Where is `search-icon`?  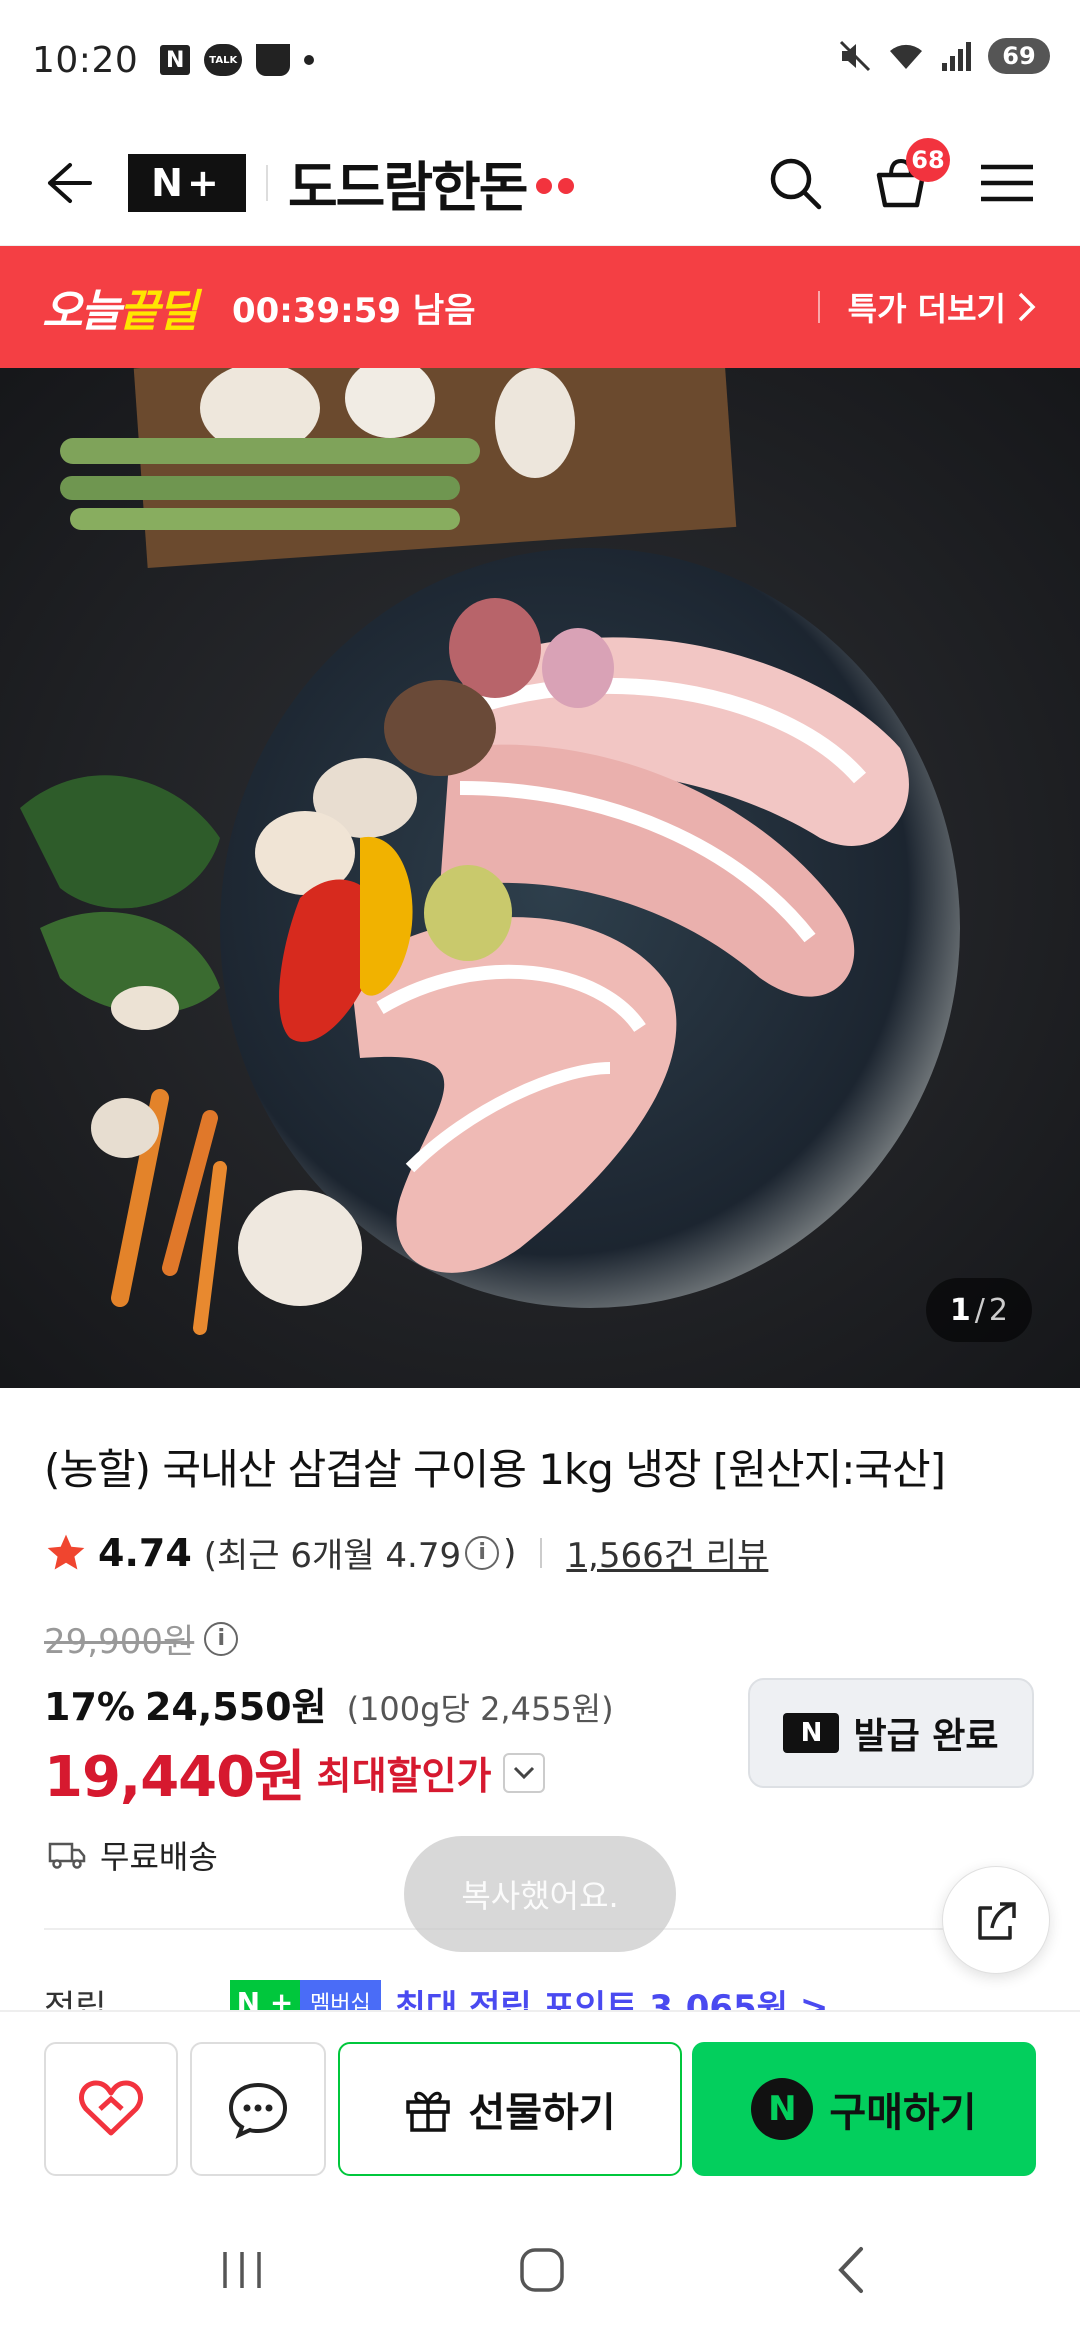 search-icon is located at coordinates (796, 183).